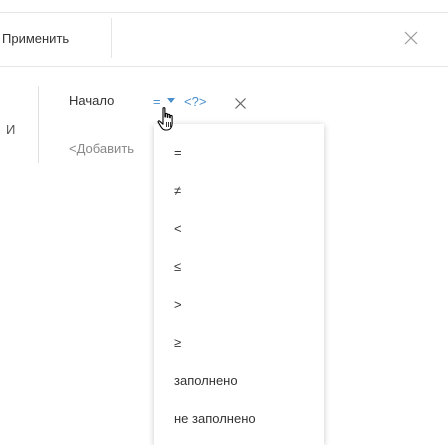  I want to click on operator-option-greater: >, so click(178, 304).